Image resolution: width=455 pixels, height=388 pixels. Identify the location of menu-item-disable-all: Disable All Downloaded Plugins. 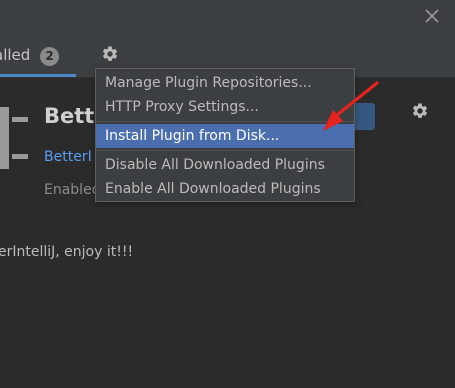
(225, 165).